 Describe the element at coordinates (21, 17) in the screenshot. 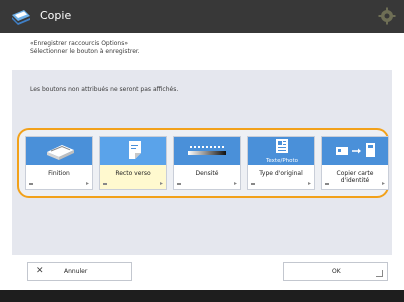

I see `copy-icon` at that location.